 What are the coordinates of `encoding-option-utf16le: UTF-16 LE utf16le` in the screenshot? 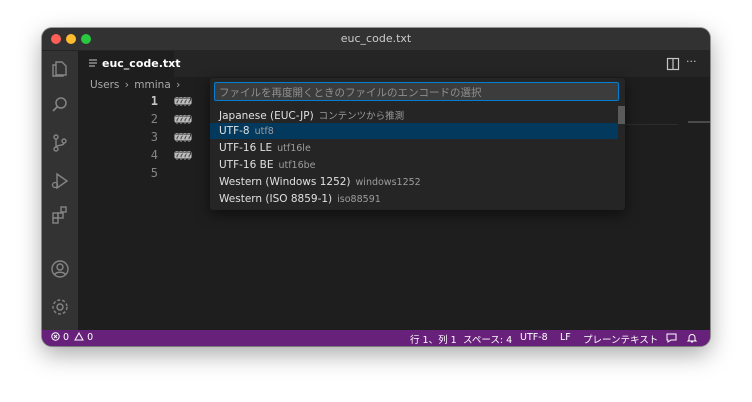 It's located at (414, 148).